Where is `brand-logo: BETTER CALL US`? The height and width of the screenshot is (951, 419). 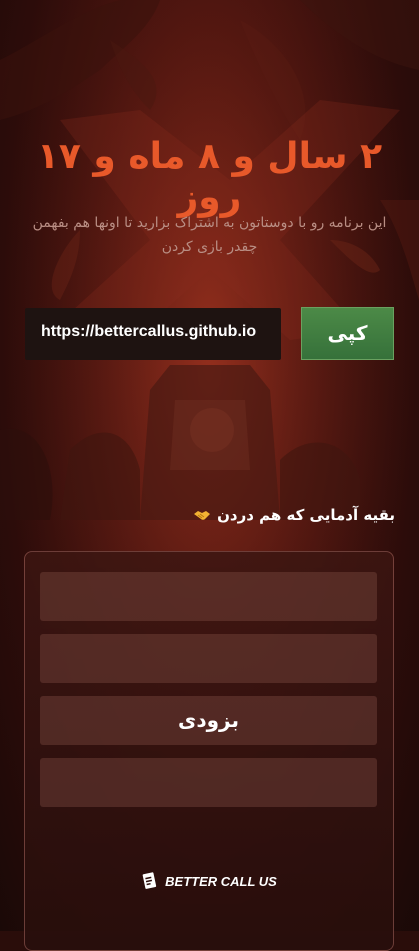 brand-logo: BETTER CALL US is located at coordinates (209, 881).